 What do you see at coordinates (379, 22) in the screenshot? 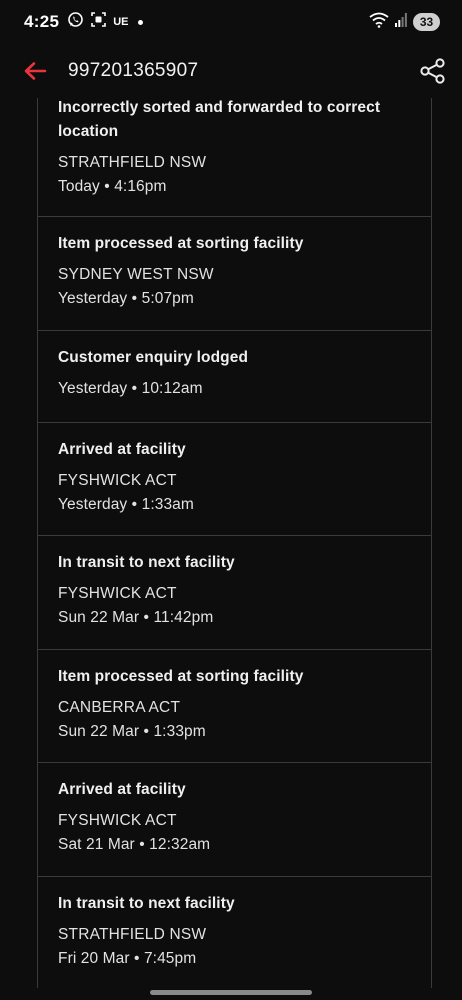
I see `wifi-icon` at bounding box center [379, 22].